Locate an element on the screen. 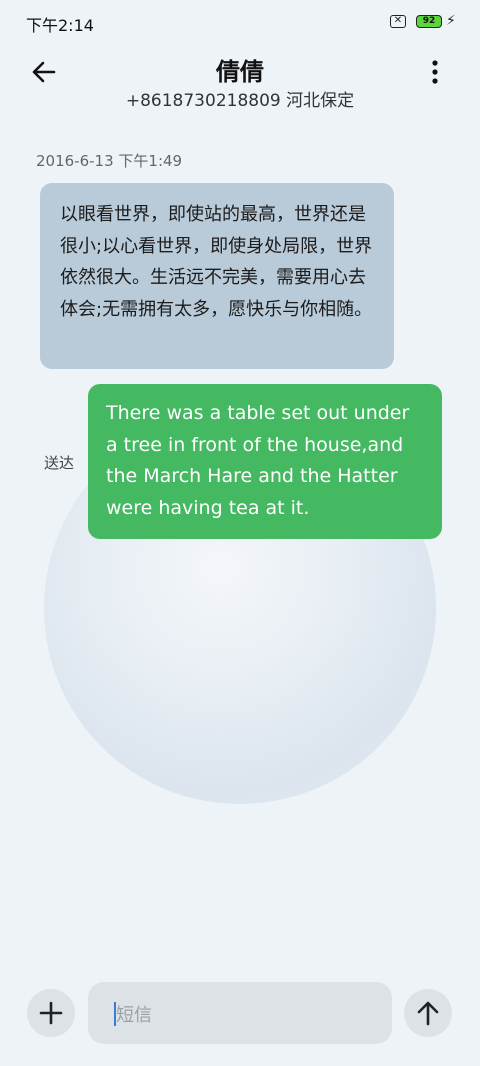 The height and width of the screenshot is (1066, 480). add-attachment-button is located at coordinates (51, 1013).